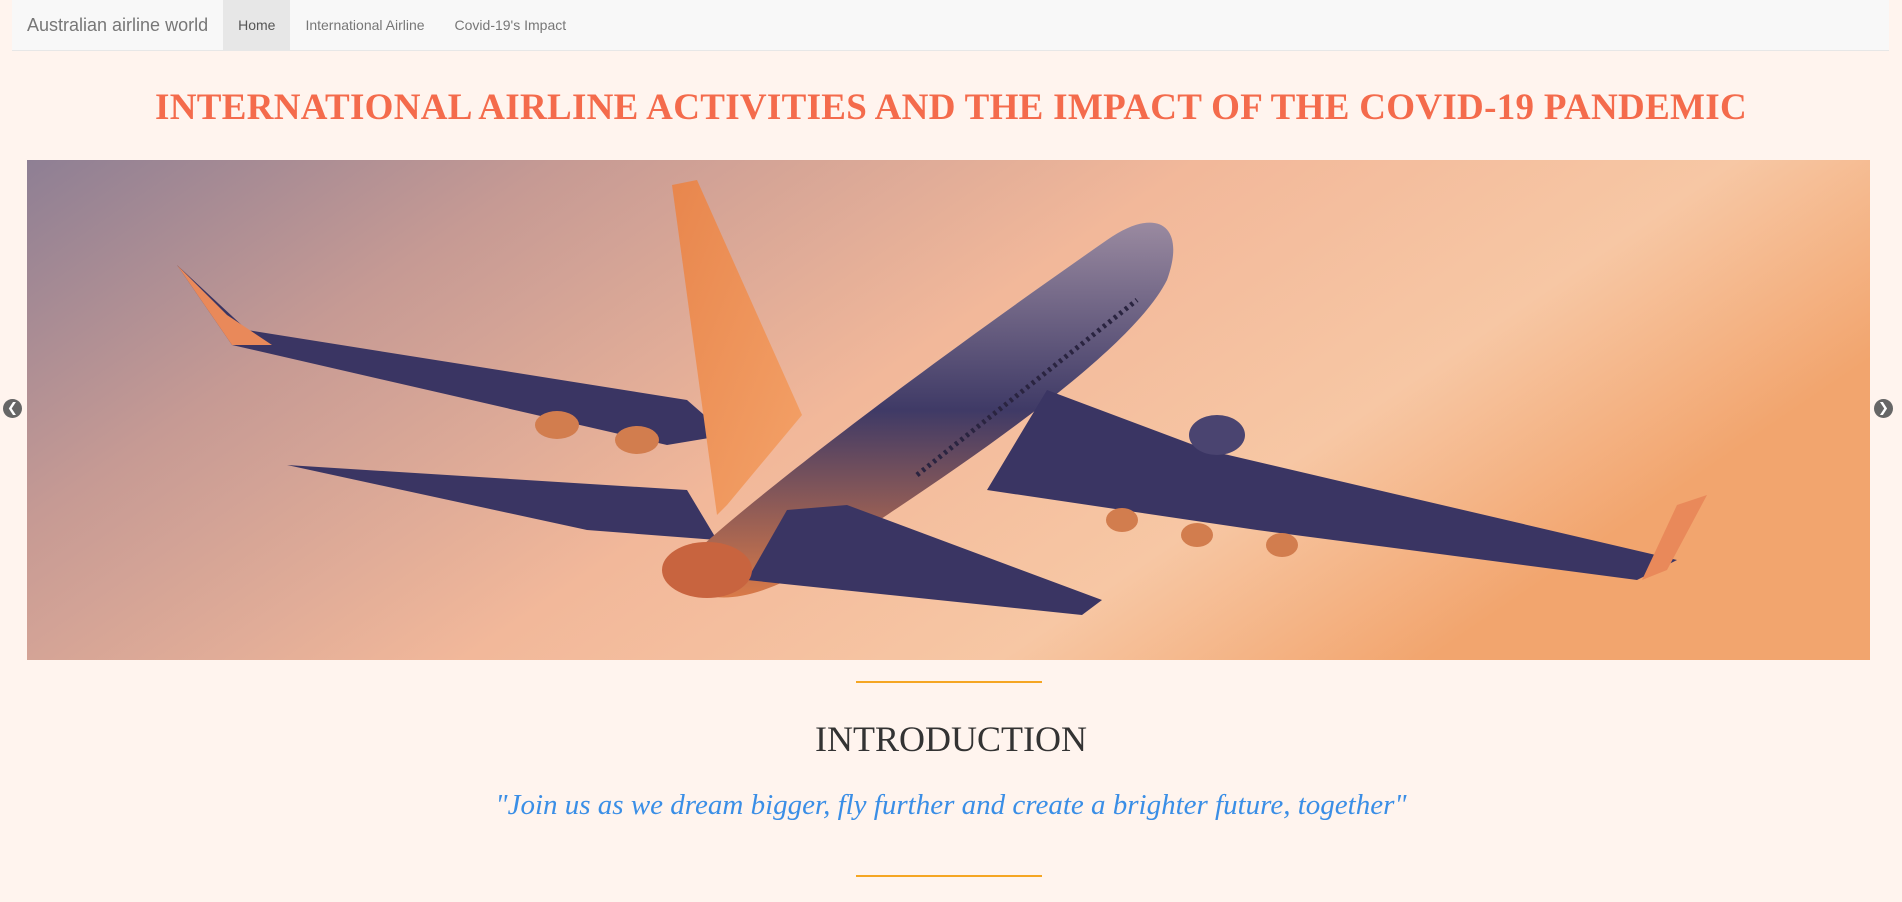 This screenshot has height=902, width=1902. I want to click on chevron-left-icon: ❮, so click(12, 408).